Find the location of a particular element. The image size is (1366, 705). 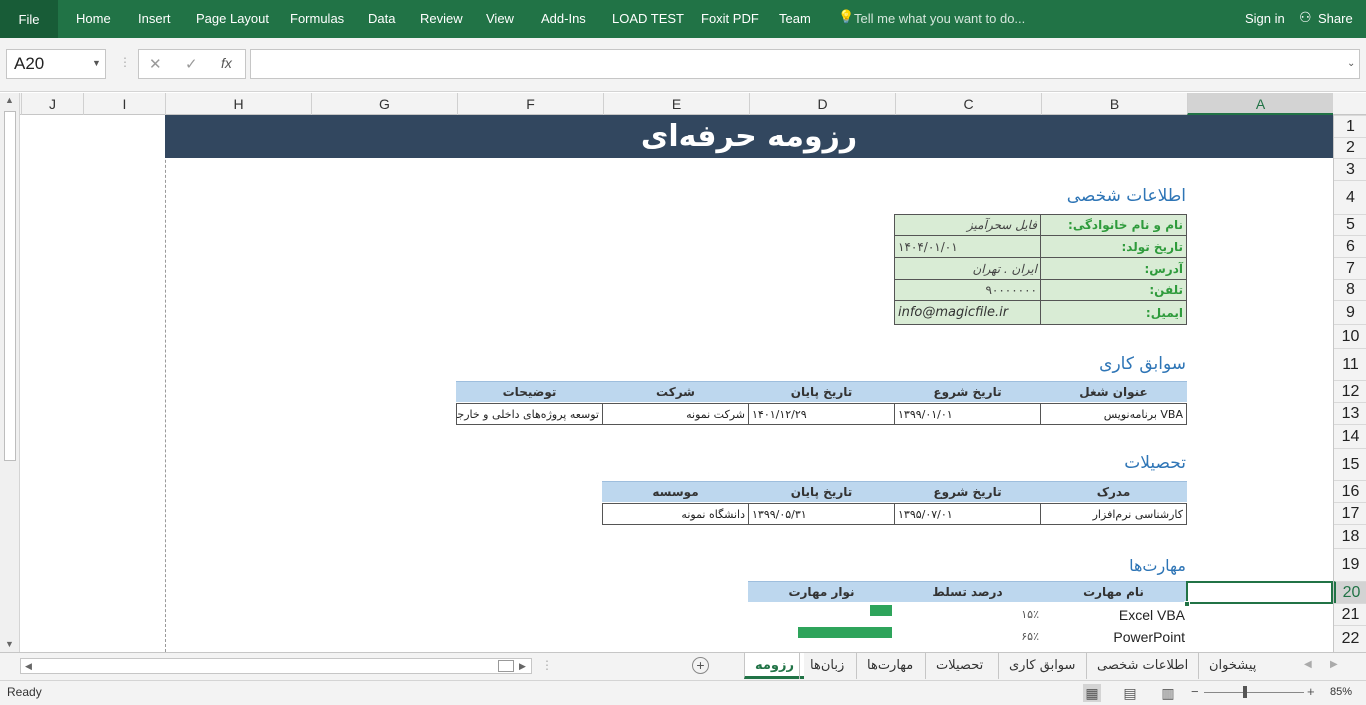

horizontal-scroll-thumb is located at coordinates (506, 666).